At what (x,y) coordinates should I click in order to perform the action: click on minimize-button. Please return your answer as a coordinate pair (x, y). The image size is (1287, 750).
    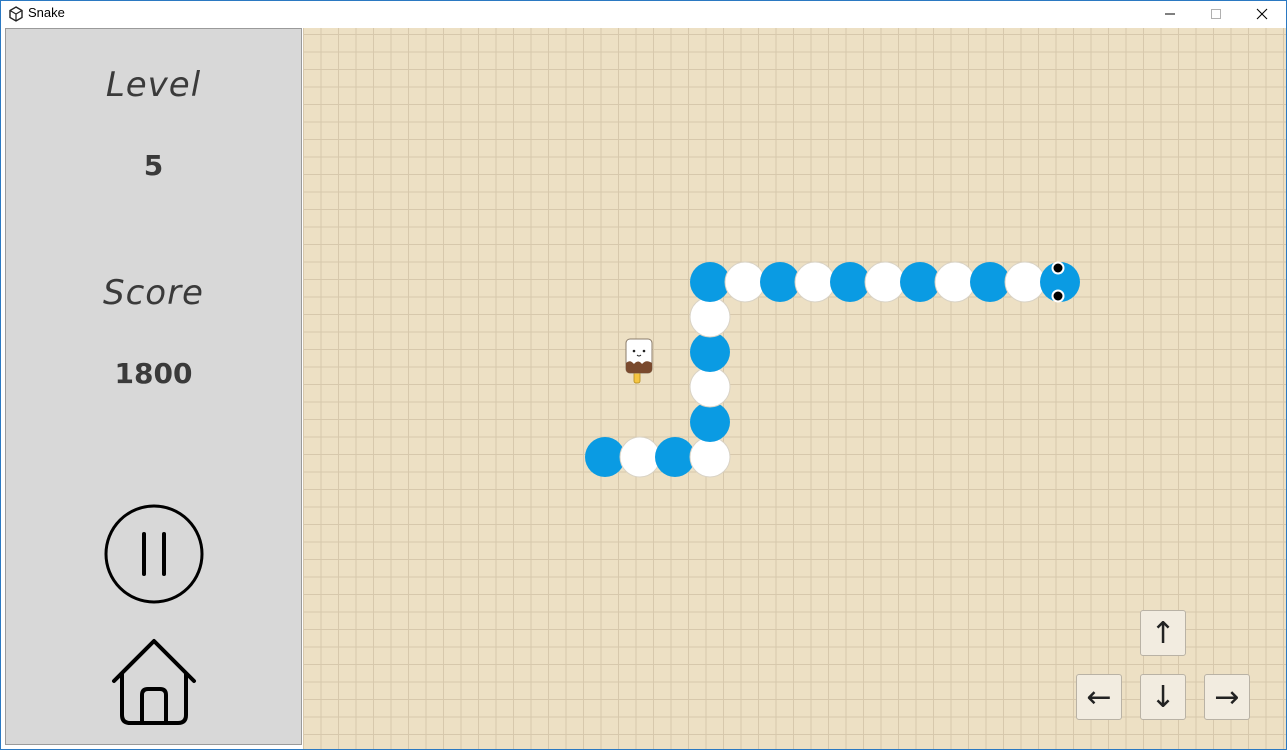
    Looking at the image, I should click on (1170, 14).